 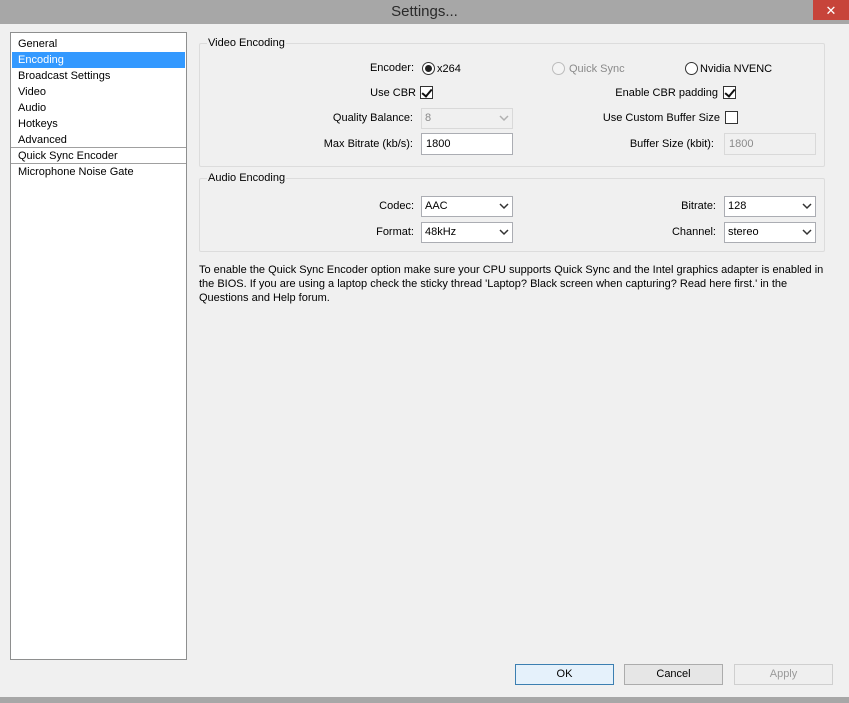 I want to click on sidebar-item-encoding: Encoding, so click(x=98, y=60).